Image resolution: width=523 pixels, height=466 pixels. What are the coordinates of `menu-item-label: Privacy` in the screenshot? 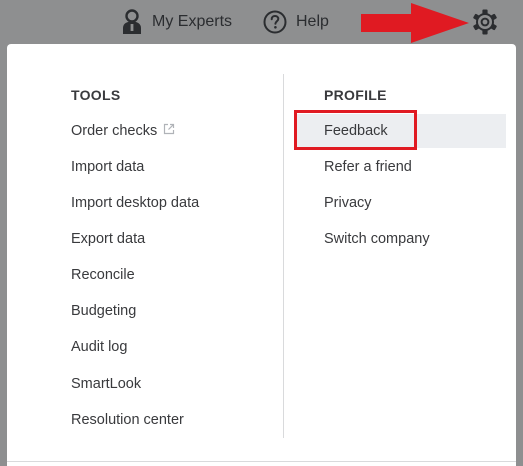 It's located at (348, 203).